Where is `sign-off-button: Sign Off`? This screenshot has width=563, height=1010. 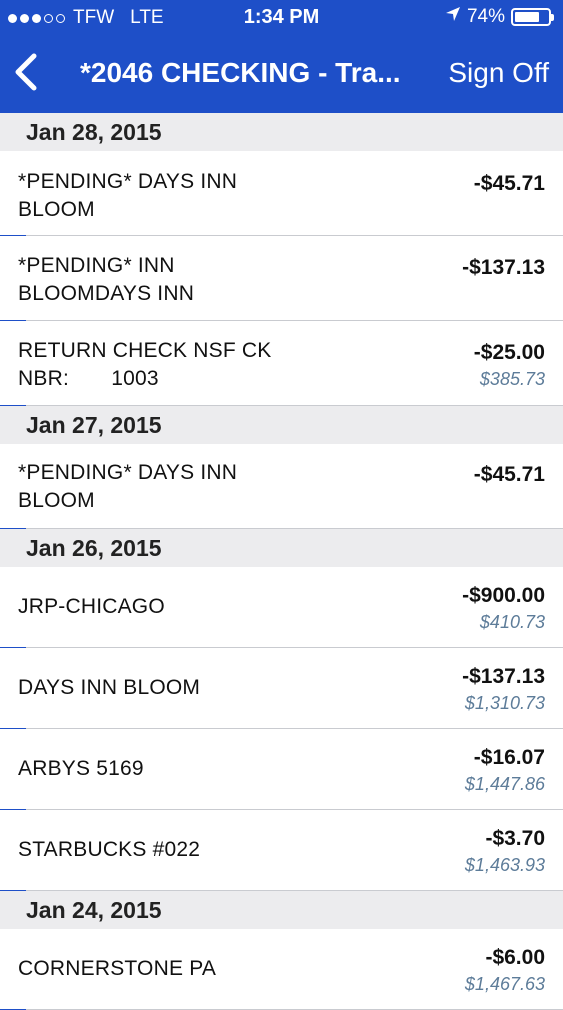 sign-off-button: Sign Off is located at coordinates (498, 73).